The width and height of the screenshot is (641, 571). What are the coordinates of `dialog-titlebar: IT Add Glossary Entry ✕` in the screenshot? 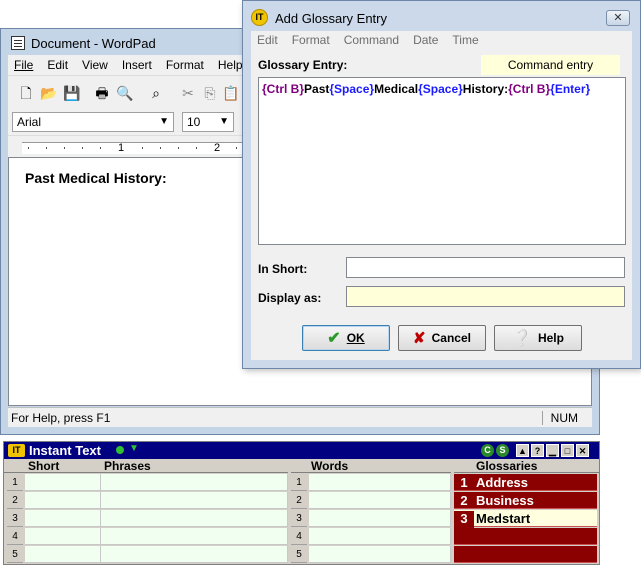 It's located at (441, 16).